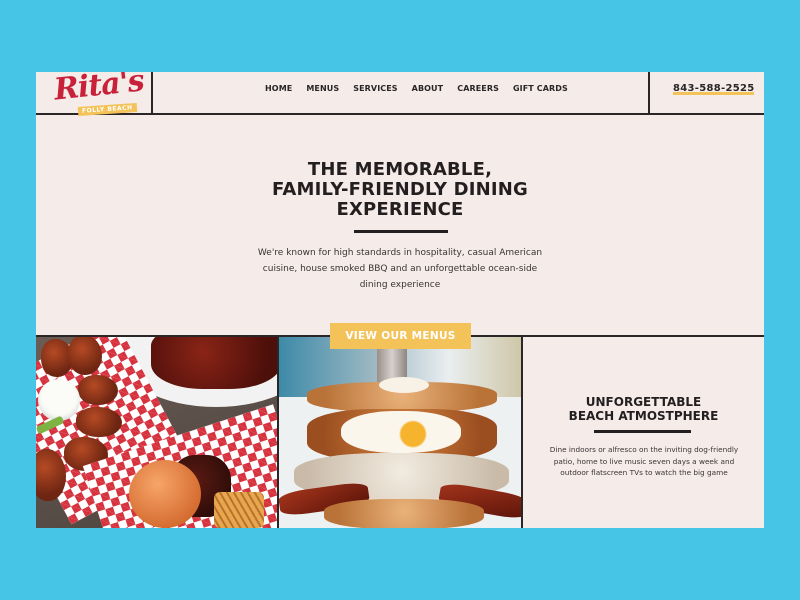 The image size is (800, 600). I want to click on atmosphere-divider, so click(642, 431).